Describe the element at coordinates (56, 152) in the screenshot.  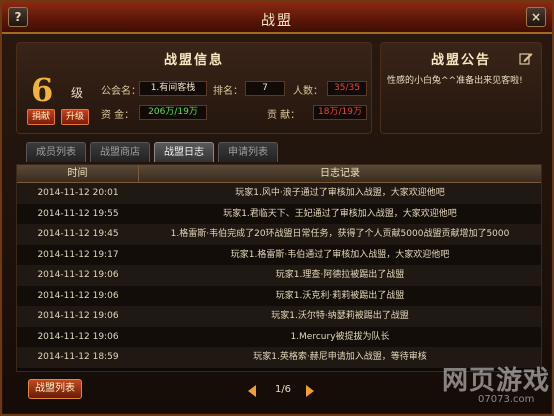
I see `tab-members: 成员列表` at that location.